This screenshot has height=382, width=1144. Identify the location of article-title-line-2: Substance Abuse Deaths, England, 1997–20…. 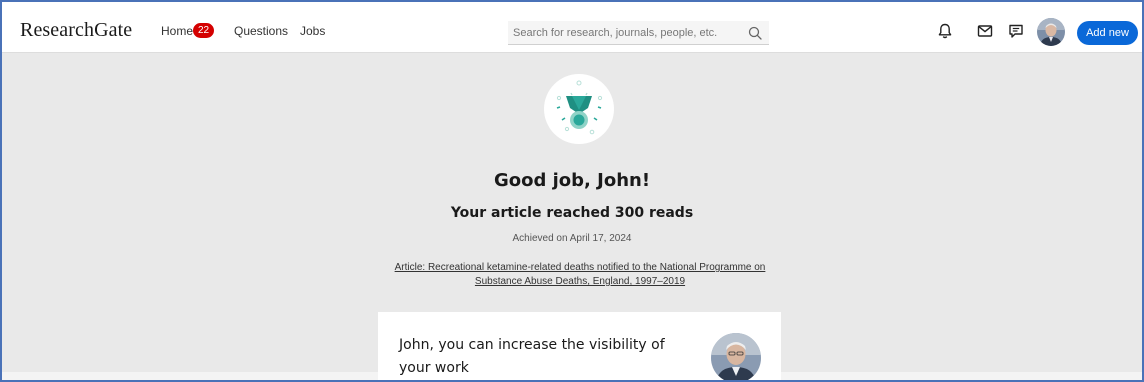
(580, 281).